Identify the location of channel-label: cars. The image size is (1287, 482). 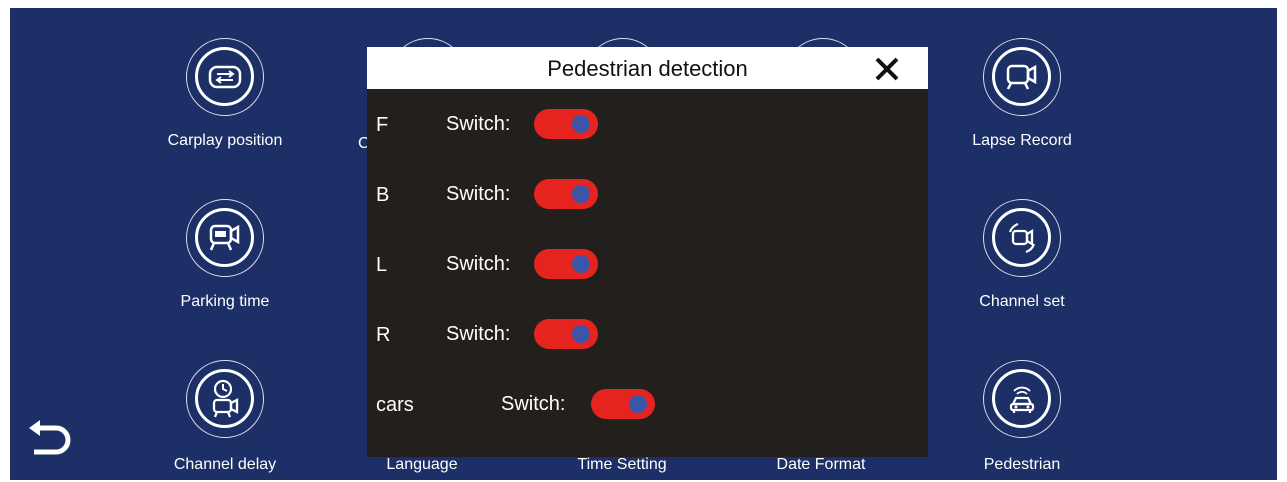
(395, 405).